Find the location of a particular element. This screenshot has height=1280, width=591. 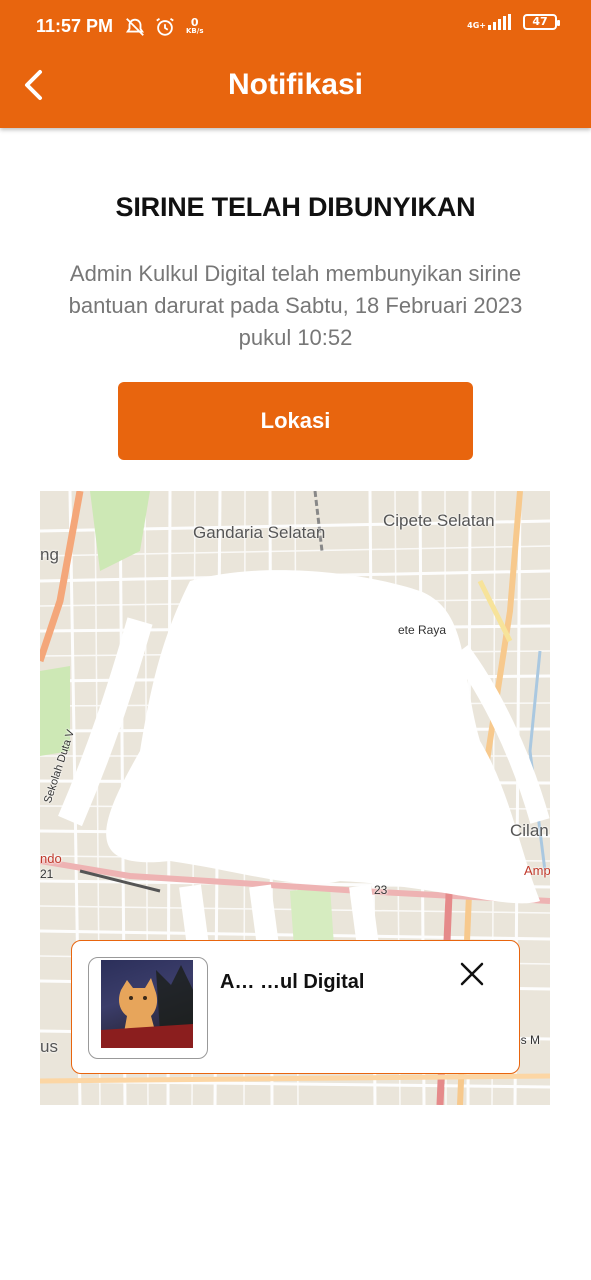

map-label: 23 is located at coordinates (381, 890).